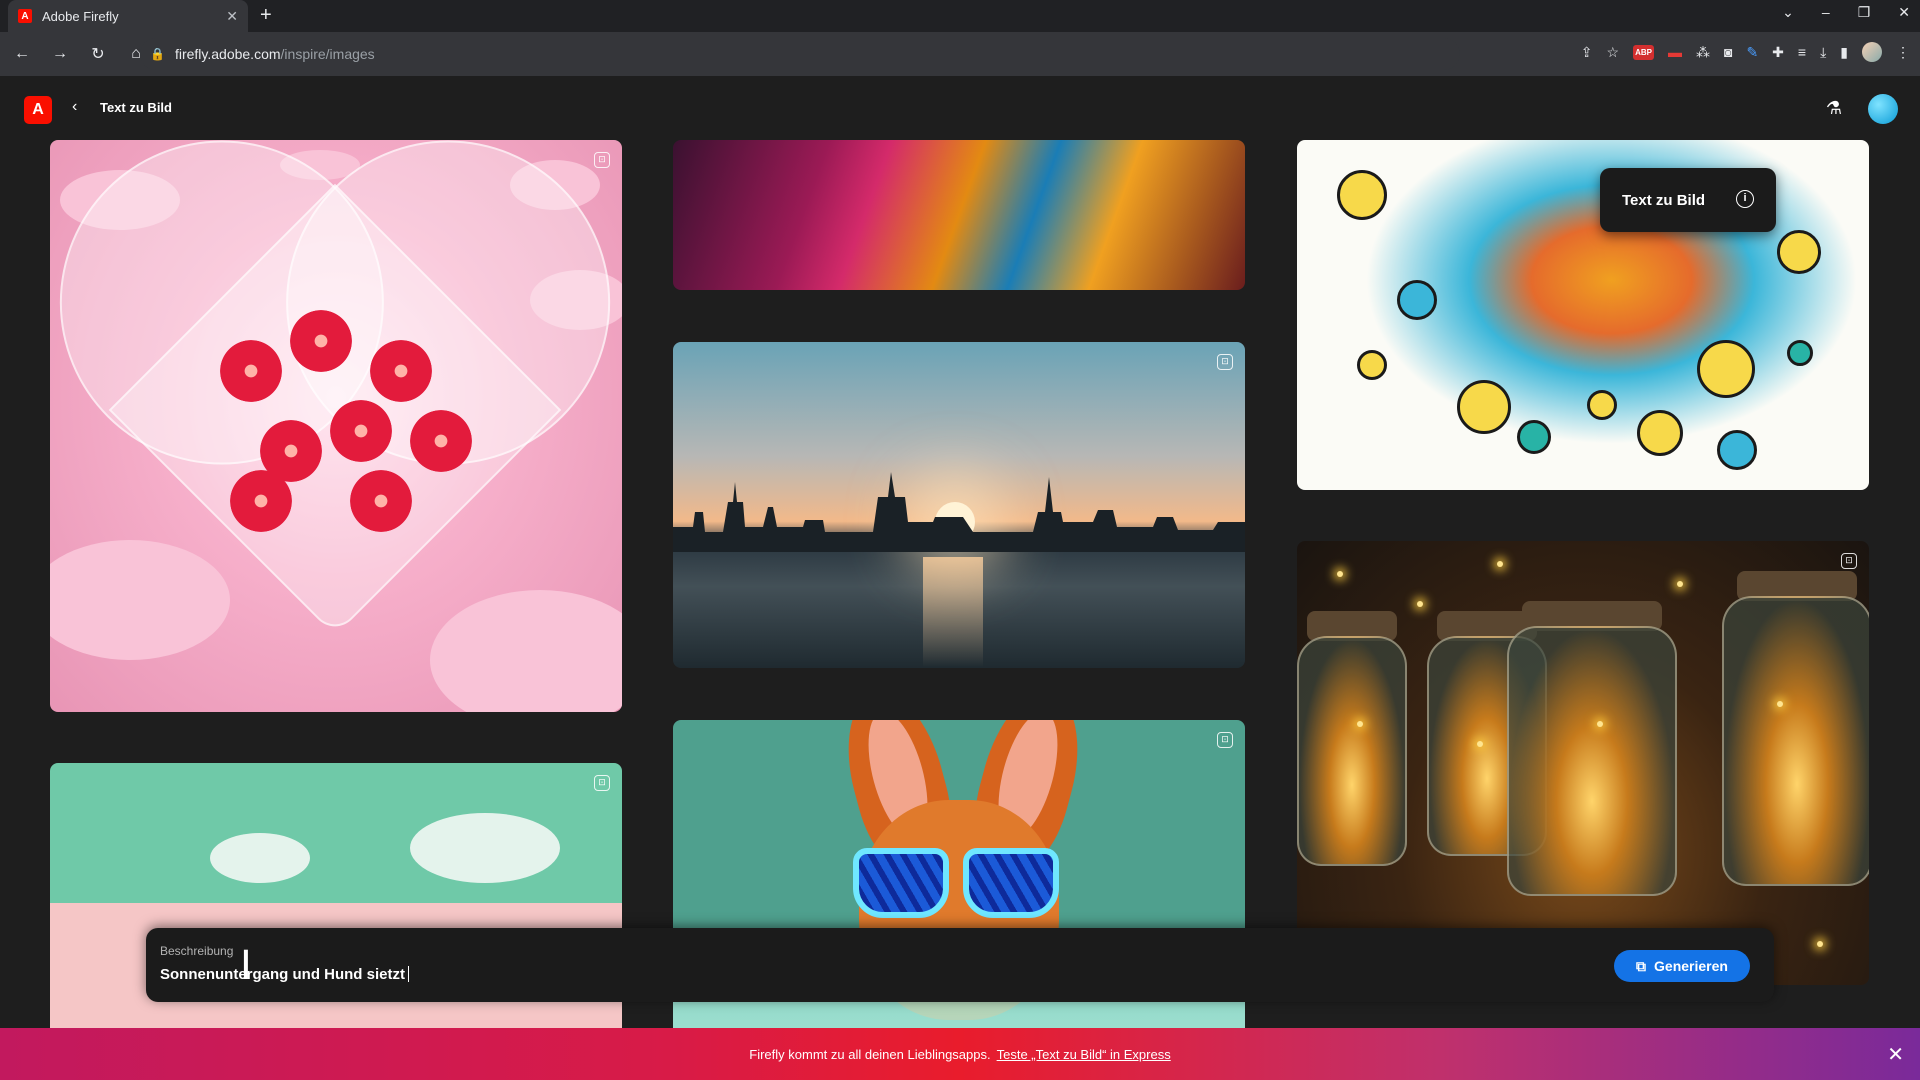  I want to click on lock-icon: 🔒, so click(157, 54).